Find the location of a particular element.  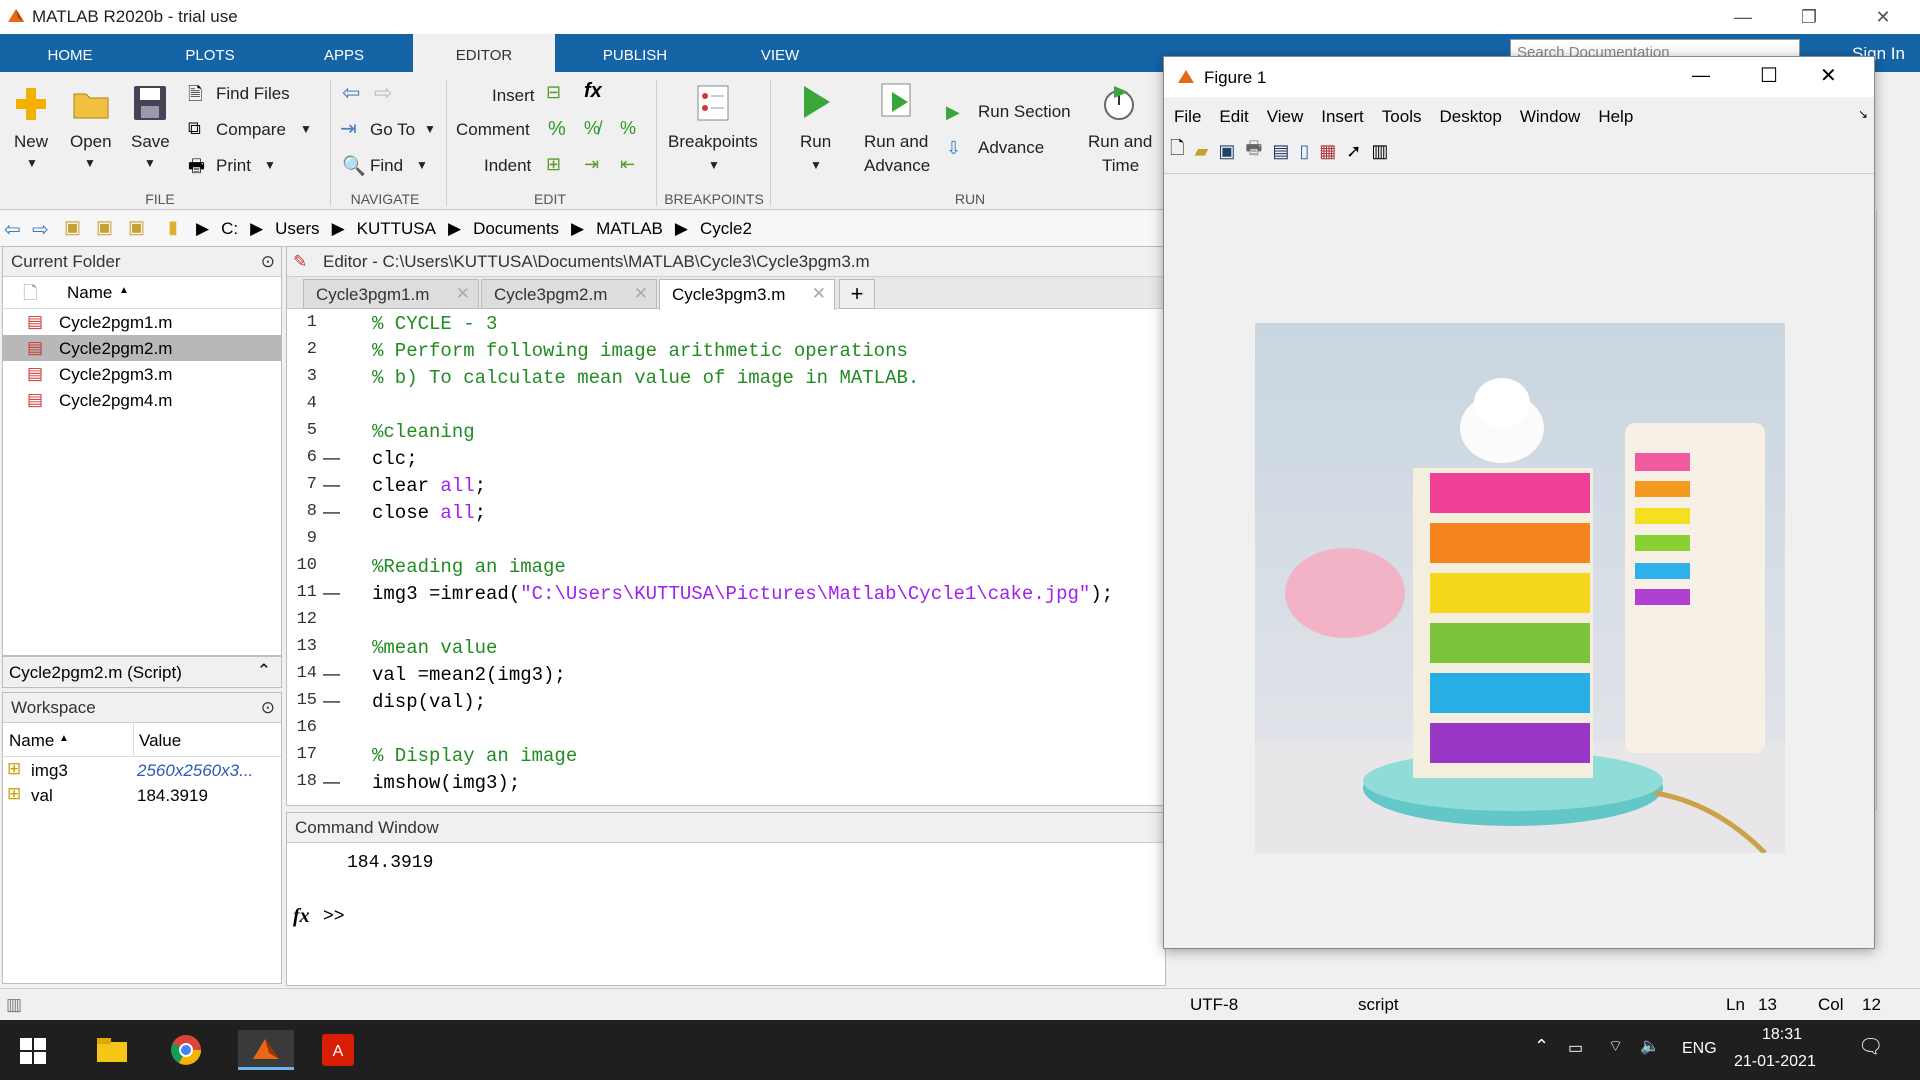

print-button: Print is located at coordinates (233, 166).